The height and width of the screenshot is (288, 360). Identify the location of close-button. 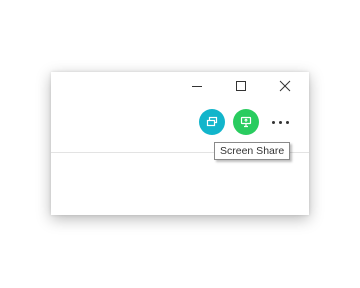
(285, 86).